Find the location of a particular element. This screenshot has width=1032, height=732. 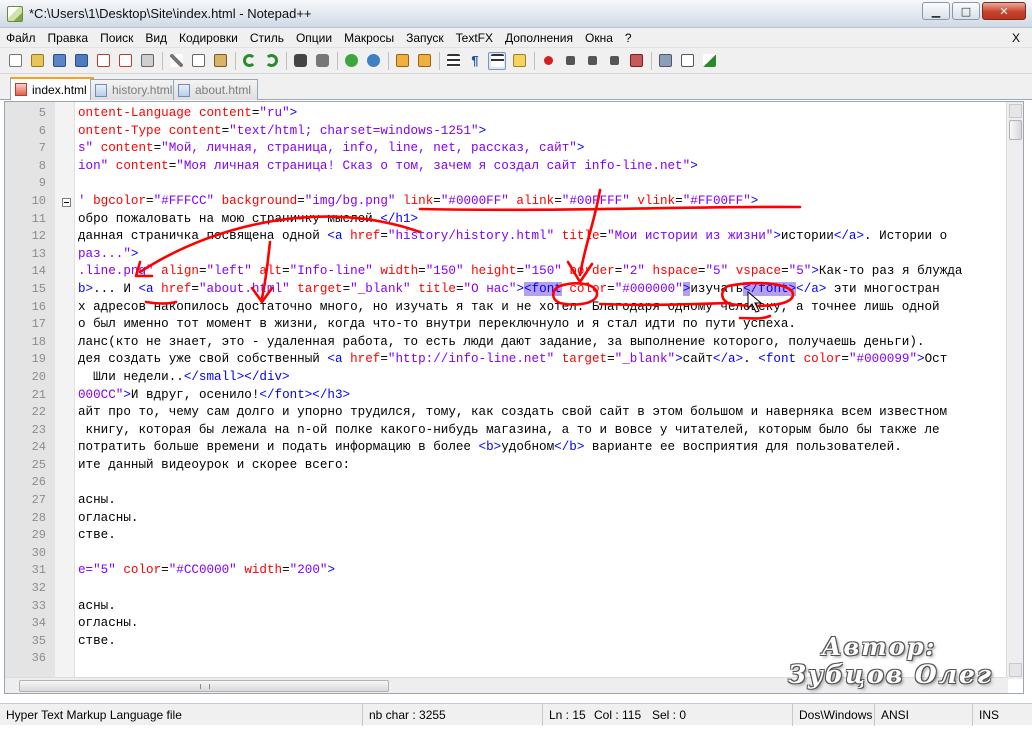

close-document-button: X is located at coordinates (1016, 38).